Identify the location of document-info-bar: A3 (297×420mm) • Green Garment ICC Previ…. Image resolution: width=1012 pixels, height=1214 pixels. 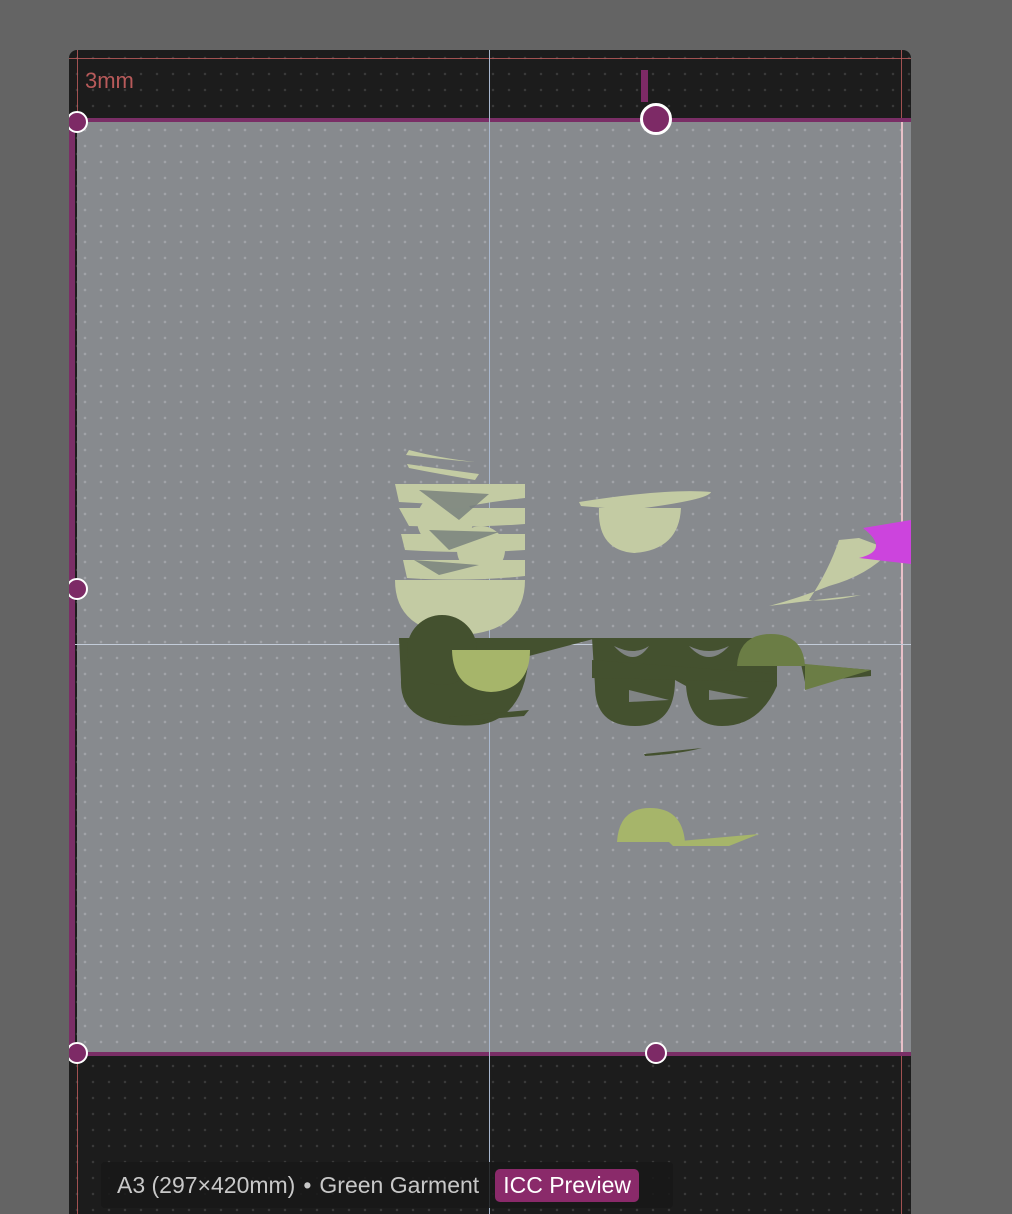
(387, 1185).